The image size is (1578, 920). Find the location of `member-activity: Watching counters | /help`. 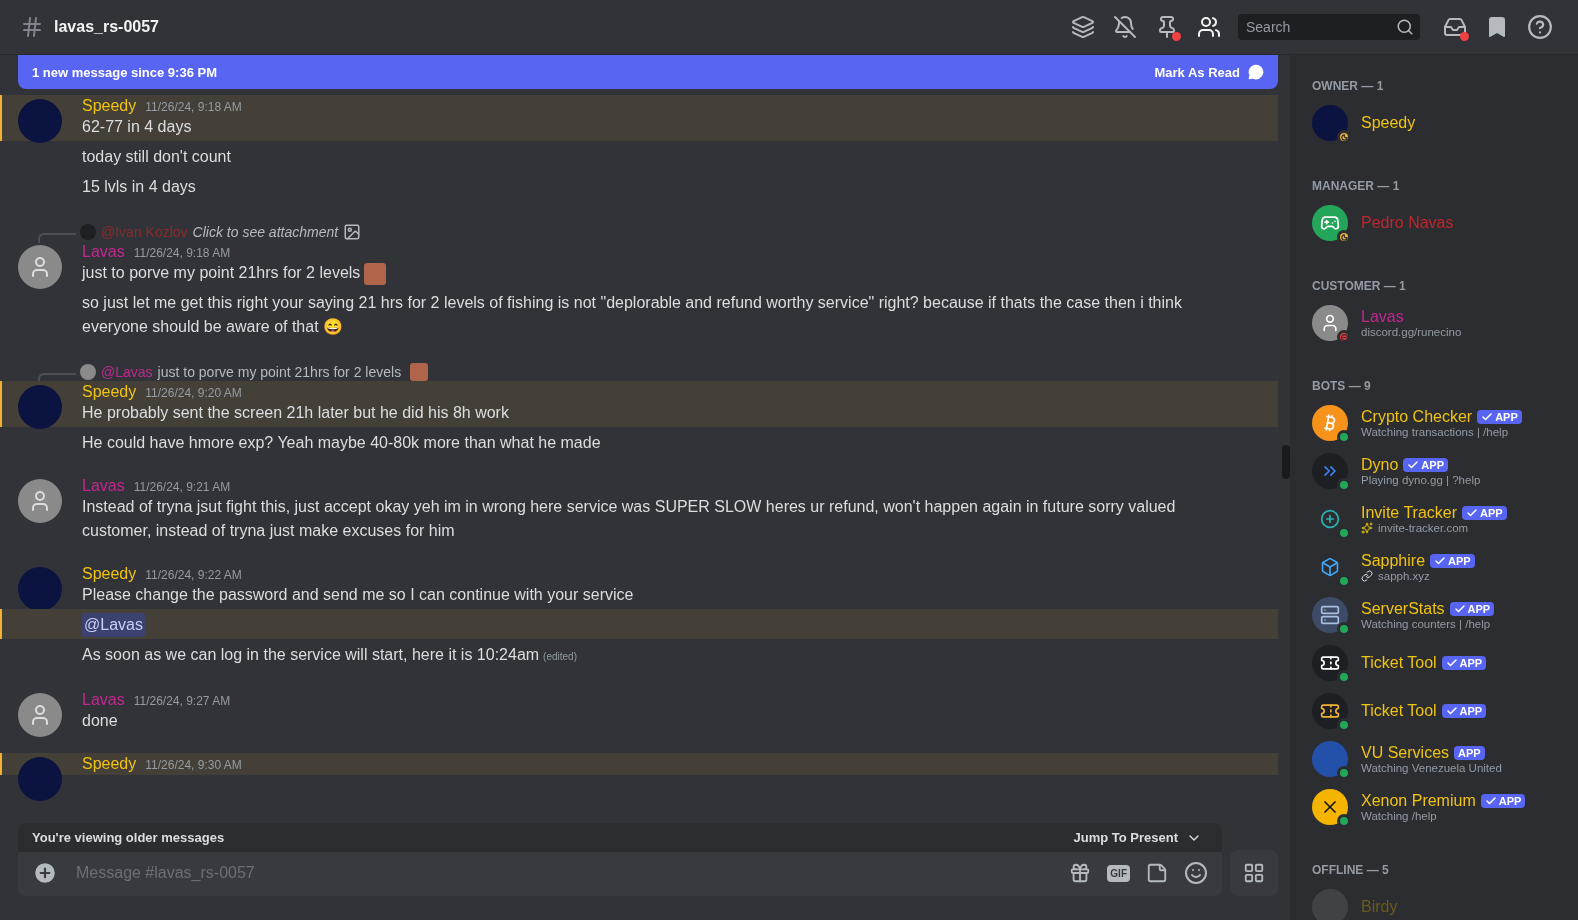

member-activity: Watching counters | /help is located at coordinates (1426, 624).